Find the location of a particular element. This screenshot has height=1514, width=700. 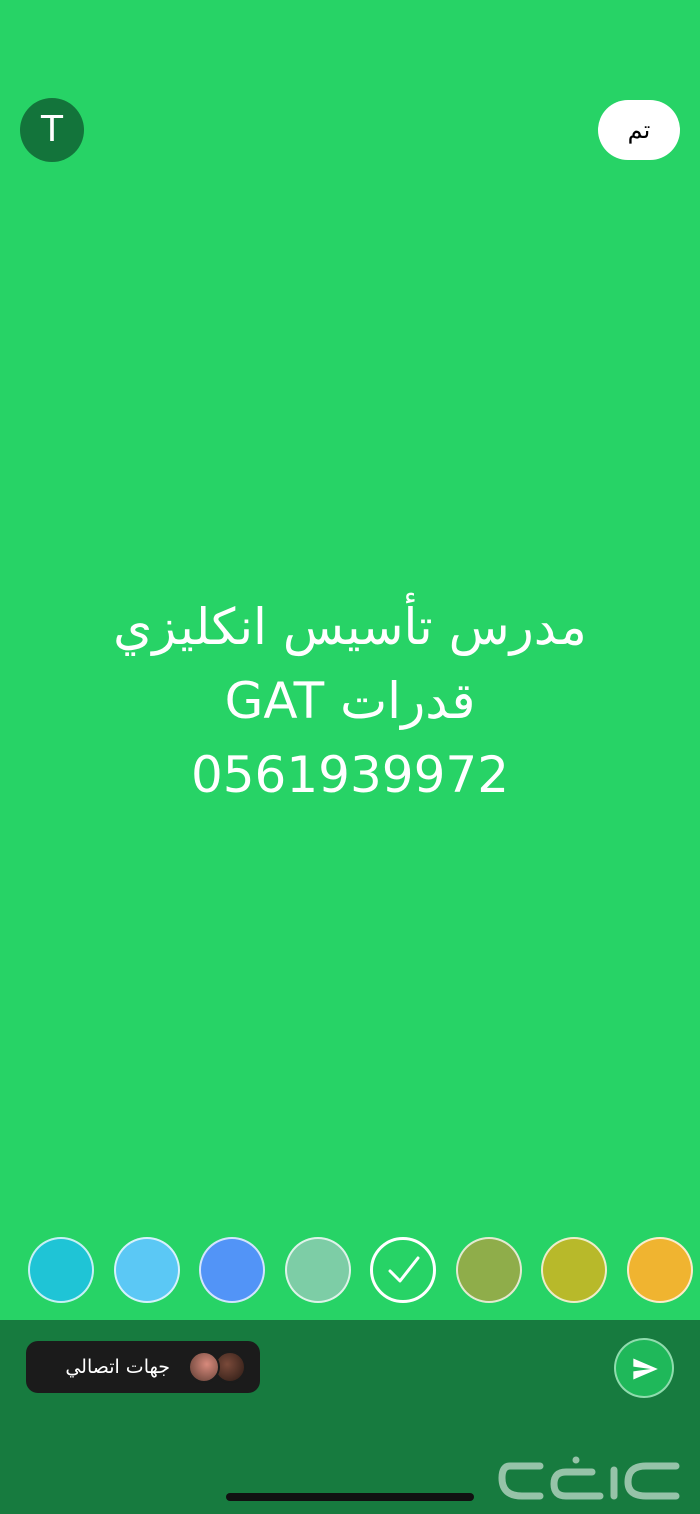

color-palette is located at coordinates (350, 1271).